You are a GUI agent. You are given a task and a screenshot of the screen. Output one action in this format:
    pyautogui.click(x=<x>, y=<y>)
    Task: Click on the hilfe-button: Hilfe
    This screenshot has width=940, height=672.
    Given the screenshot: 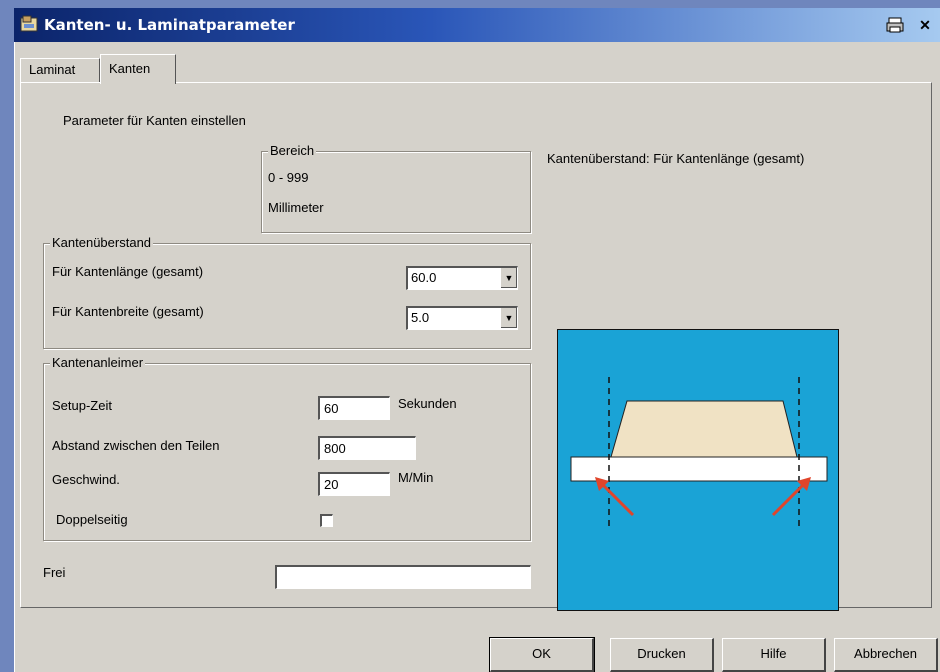 What is the action you would take?
    pyautogui.click(x=774, y=655)
    